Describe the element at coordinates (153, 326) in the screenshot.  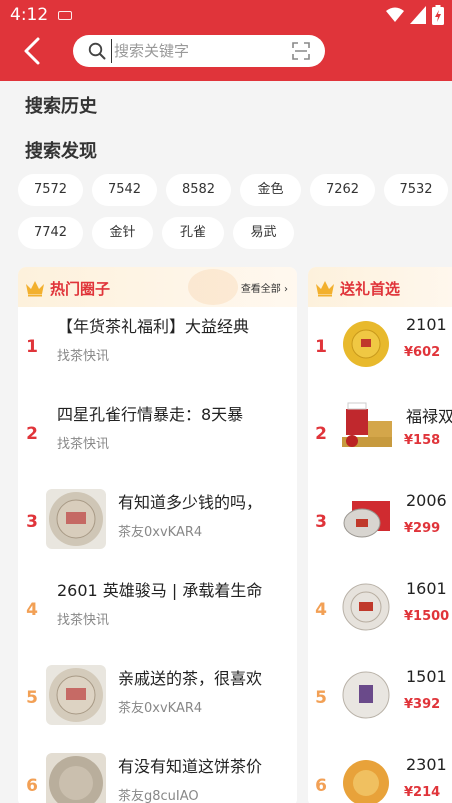
I see `post-title: 【年货茶礼福利】大益经典` at that location.